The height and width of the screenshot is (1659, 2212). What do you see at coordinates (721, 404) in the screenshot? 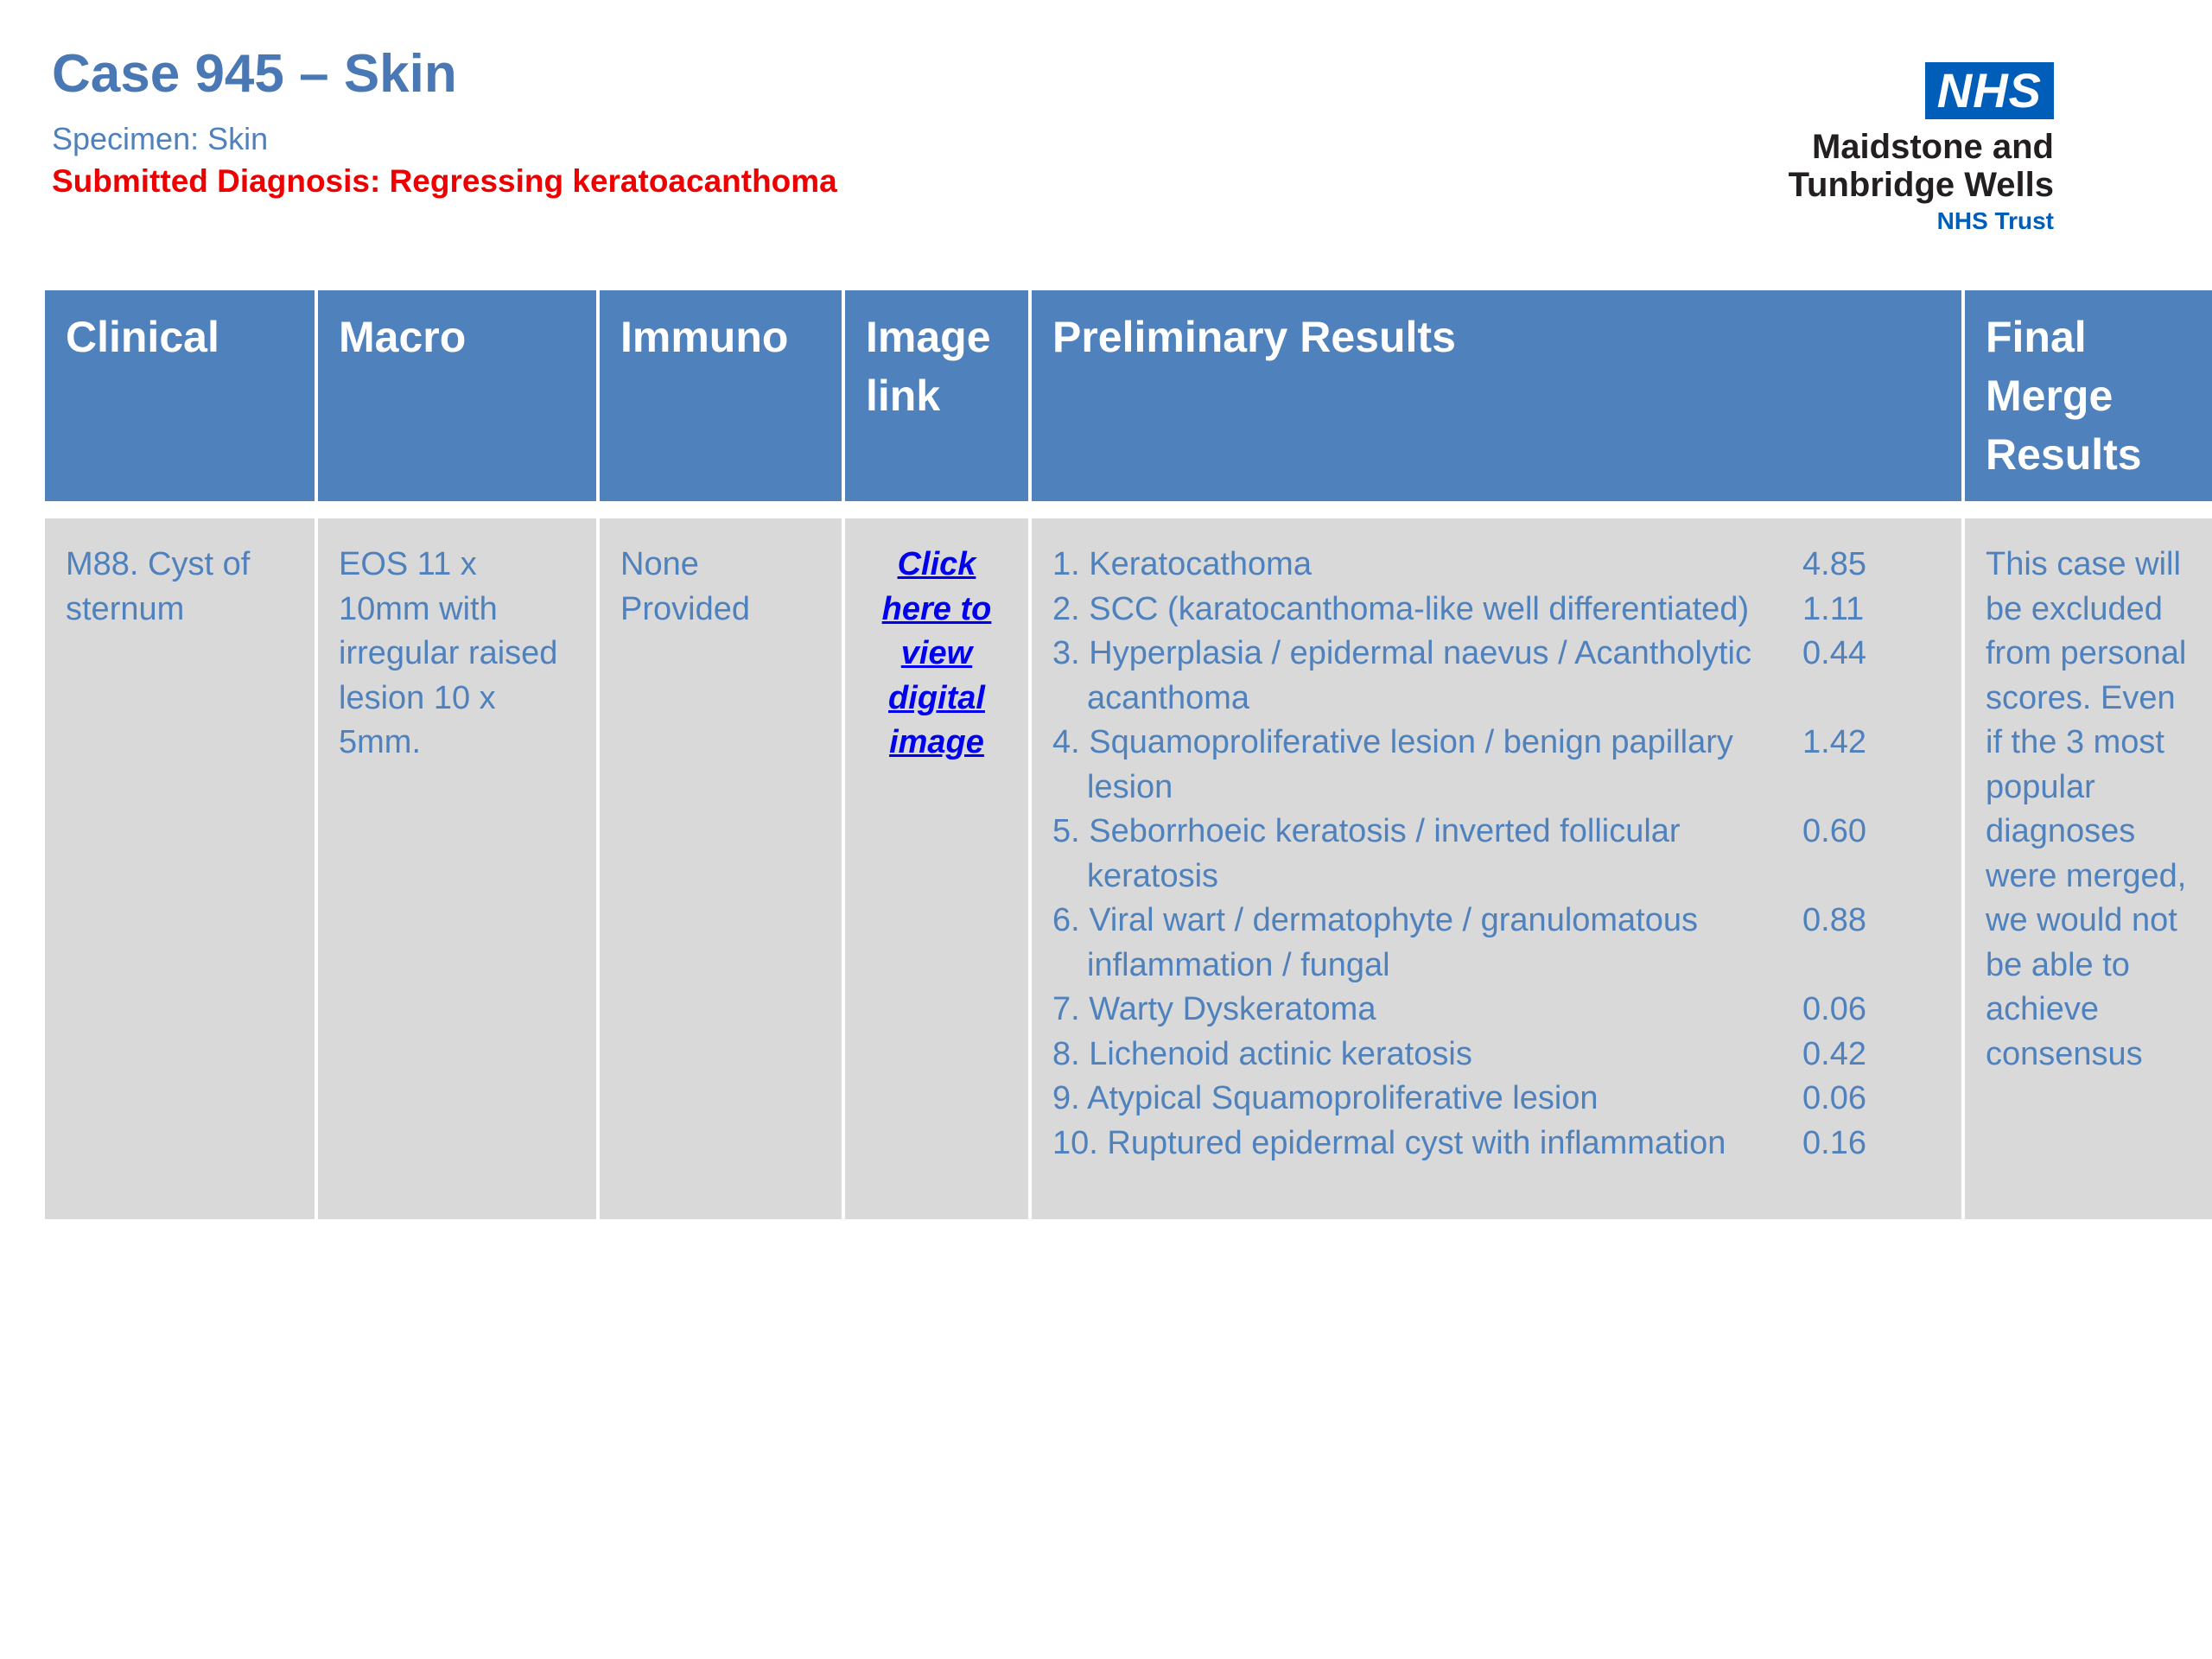
I see `header-immuno: Immuno` at bounding box center [721, 404].